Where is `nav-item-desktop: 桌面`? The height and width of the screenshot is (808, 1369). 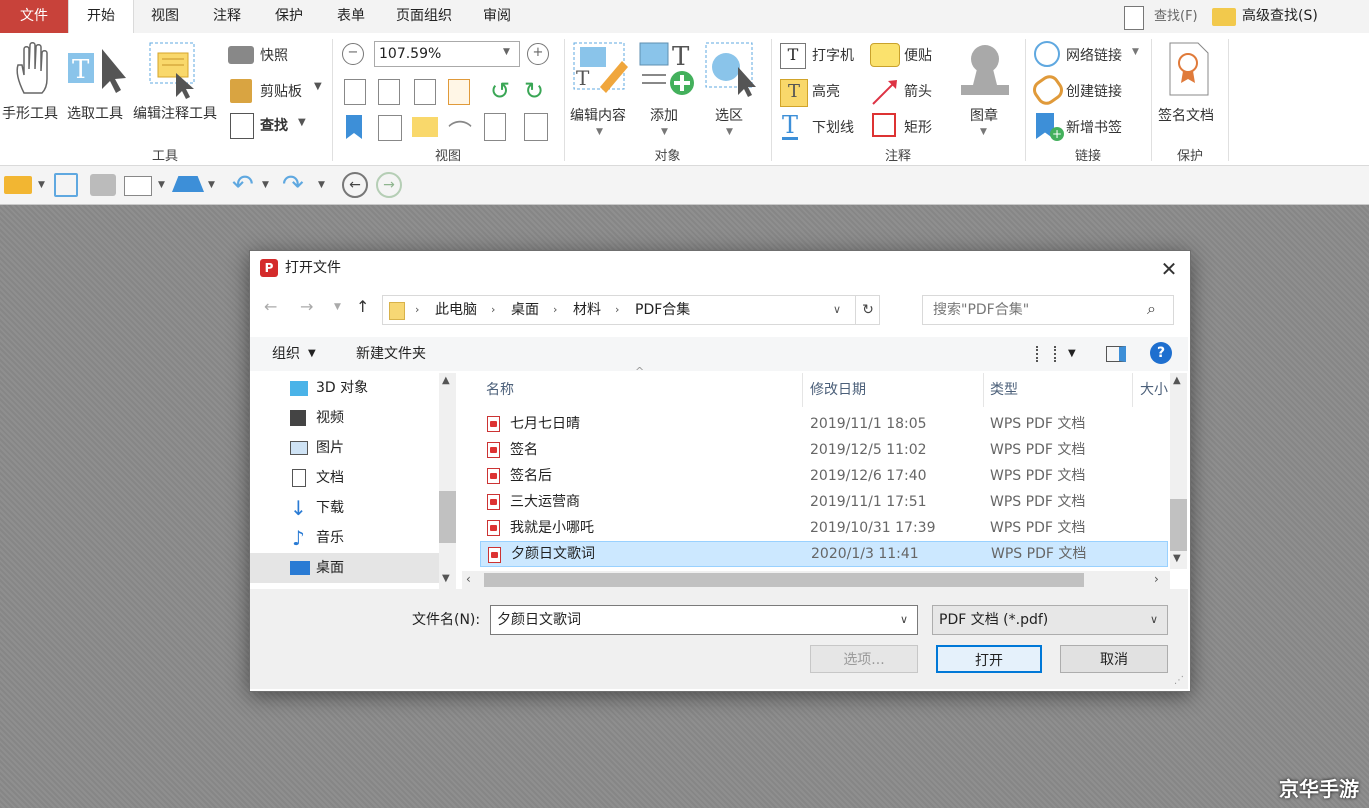
nav-item-desktop: 桌面 is located at coordinates (345, 568).